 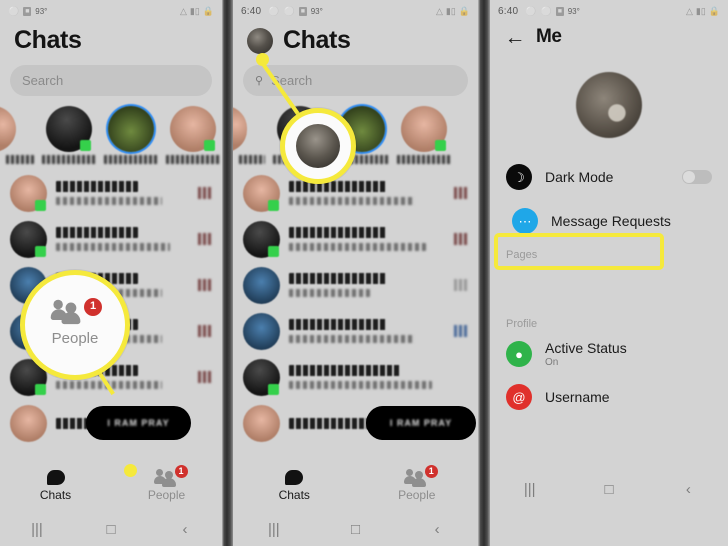 What do you see at coordinates (421, 423) in the screenshot?
I see `redaction-text: I RAM PRAY` at bounding box center [421, 423].